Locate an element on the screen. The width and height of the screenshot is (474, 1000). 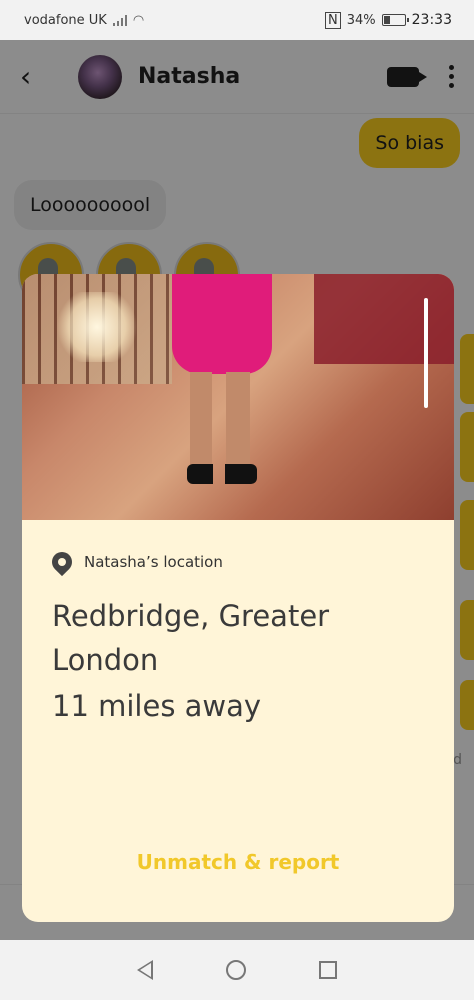
nfc-icon: N is located at coordinates (333, 20).